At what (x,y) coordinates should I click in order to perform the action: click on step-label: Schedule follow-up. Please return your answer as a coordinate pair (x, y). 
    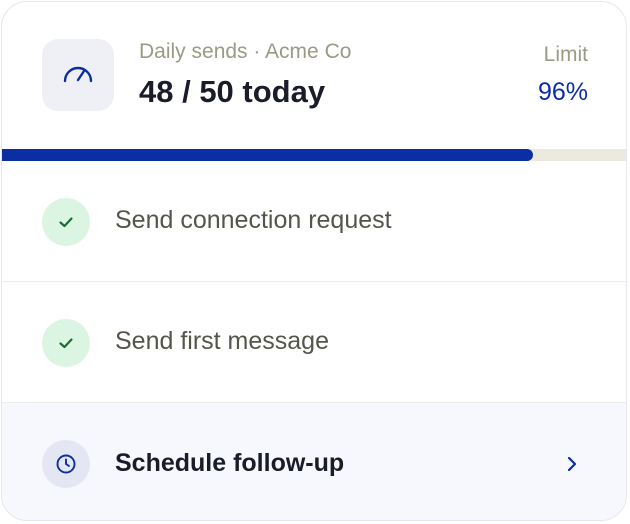
    Looking at the image, I should click on (230, 463).